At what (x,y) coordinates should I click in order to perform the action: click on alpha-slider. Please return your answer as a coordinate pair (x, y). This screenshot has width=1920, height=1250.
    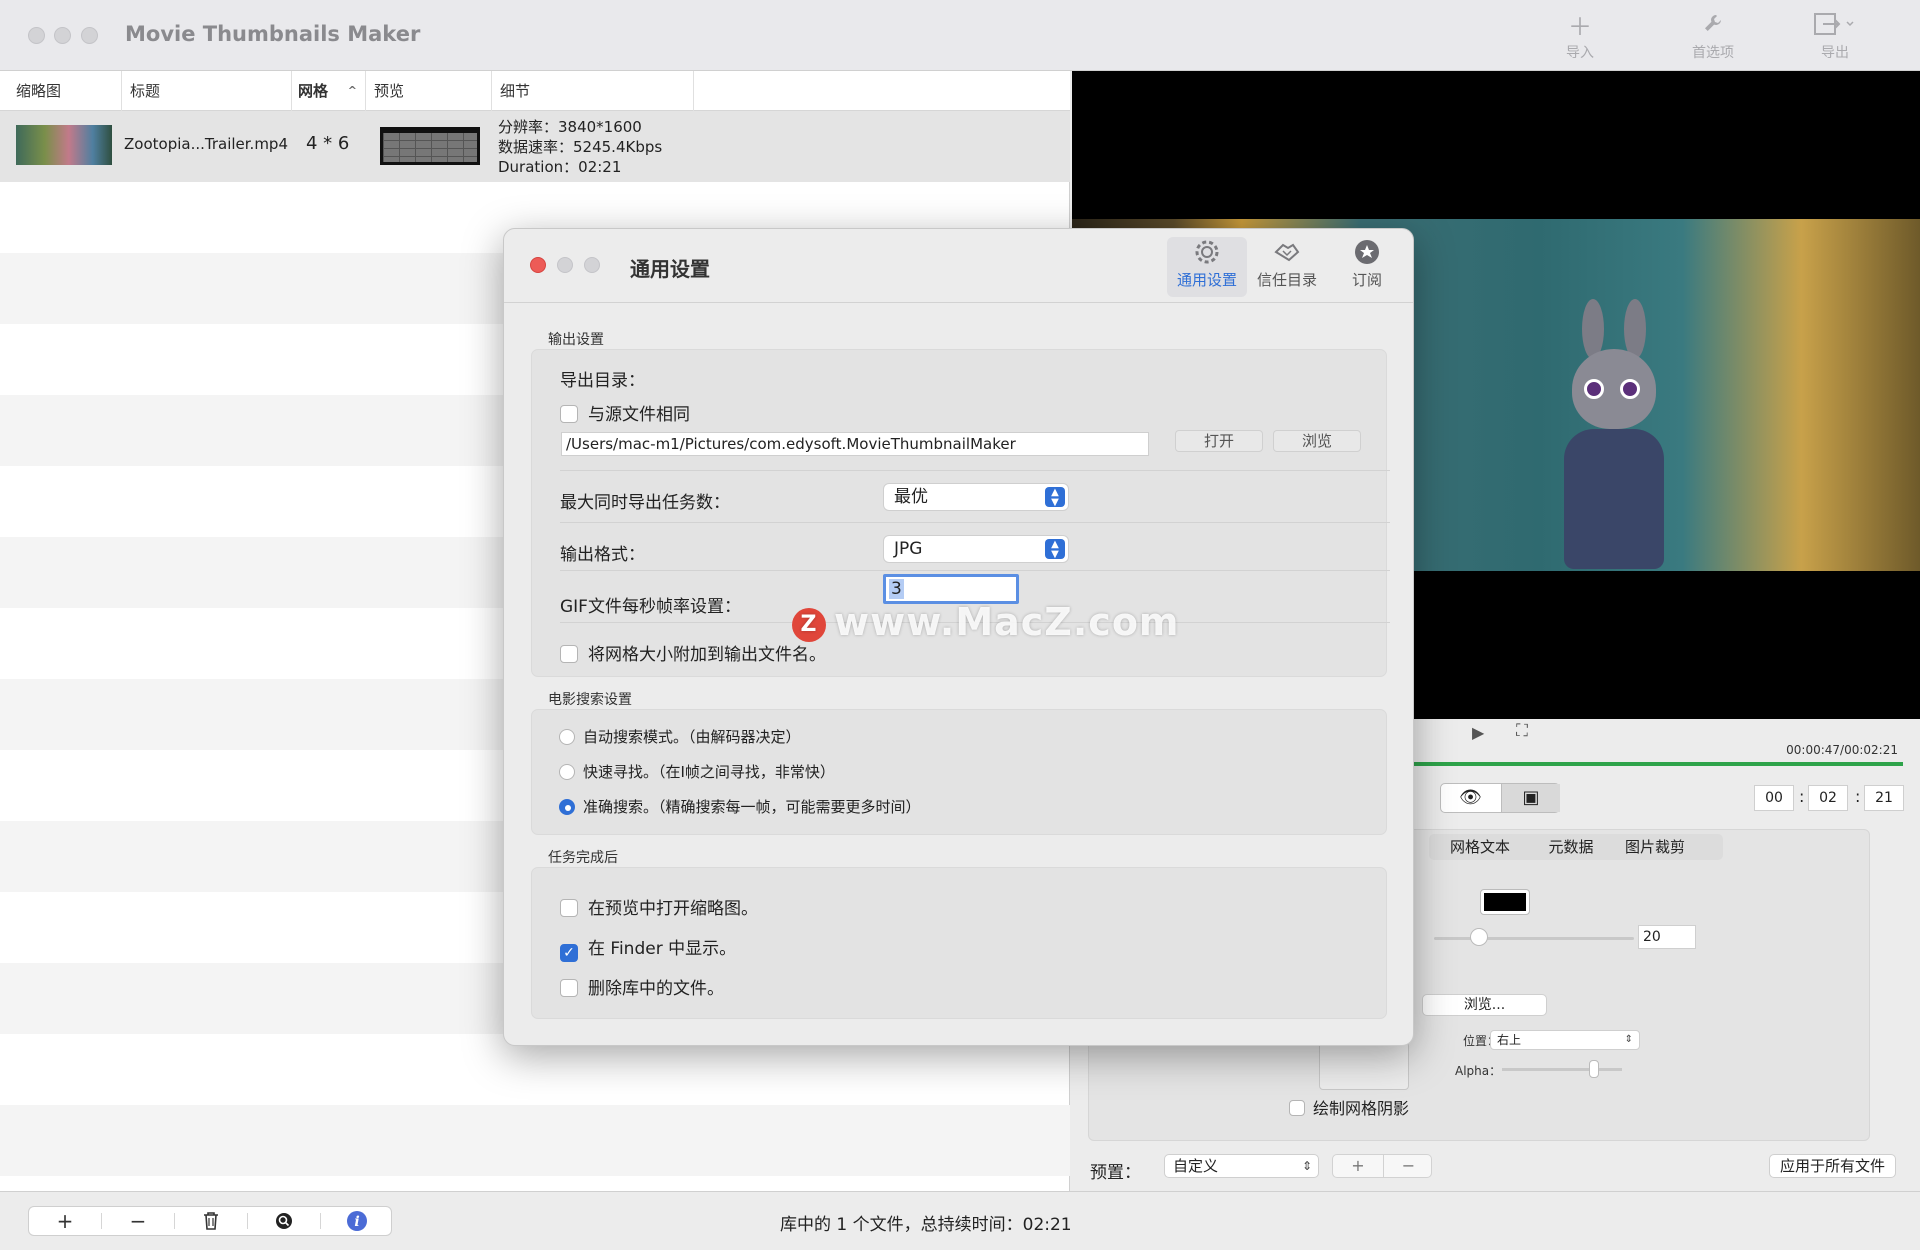
    Looking at the image, I should click on (1562, 1069).